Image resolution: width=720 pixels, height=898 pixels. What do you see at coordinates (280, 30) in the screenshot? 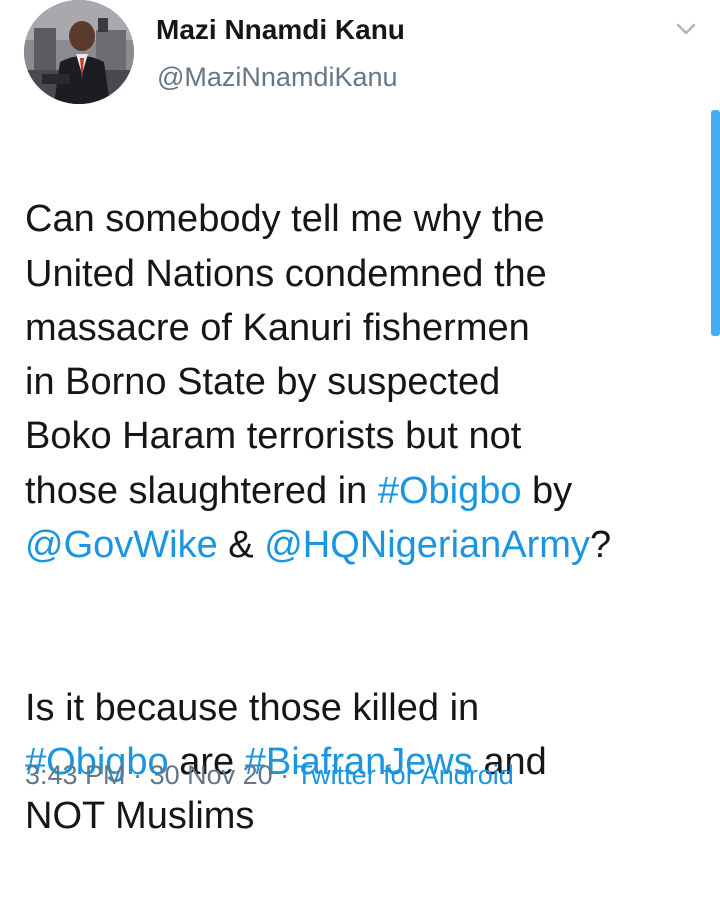
I see `author-name: Mazi Nnamdi Kanu` at bounding box center [280, 30].